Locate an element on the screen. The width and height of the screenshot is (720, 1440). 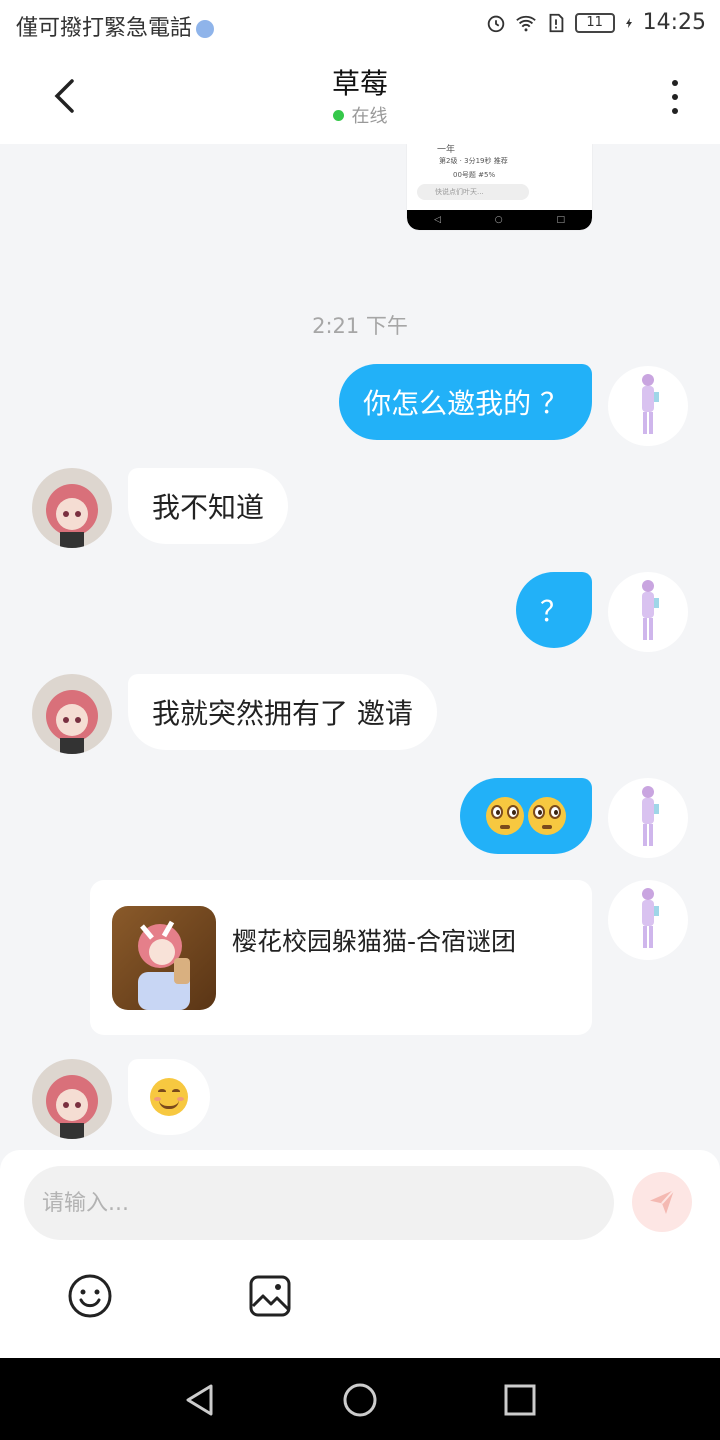
message-bubble-sent: 你怎么邀我的 ？ is located at coordinates (465, 402).